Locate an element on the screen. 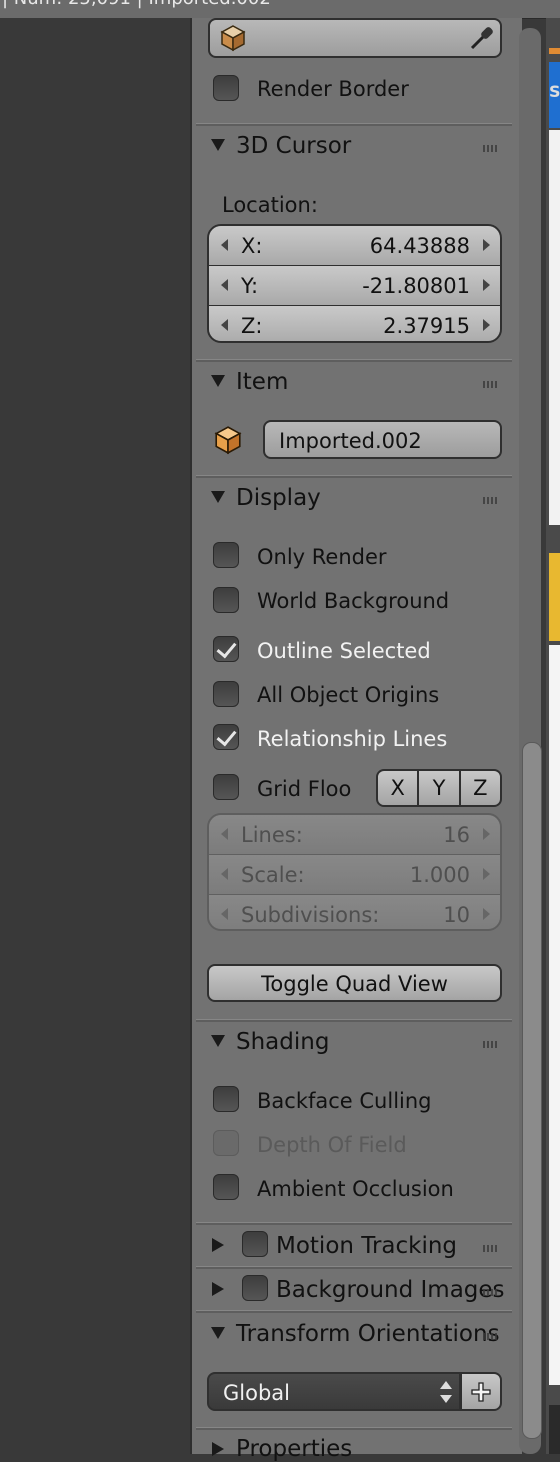  panel-title-background-images: Background Images is located at coordinates (390, 1290).